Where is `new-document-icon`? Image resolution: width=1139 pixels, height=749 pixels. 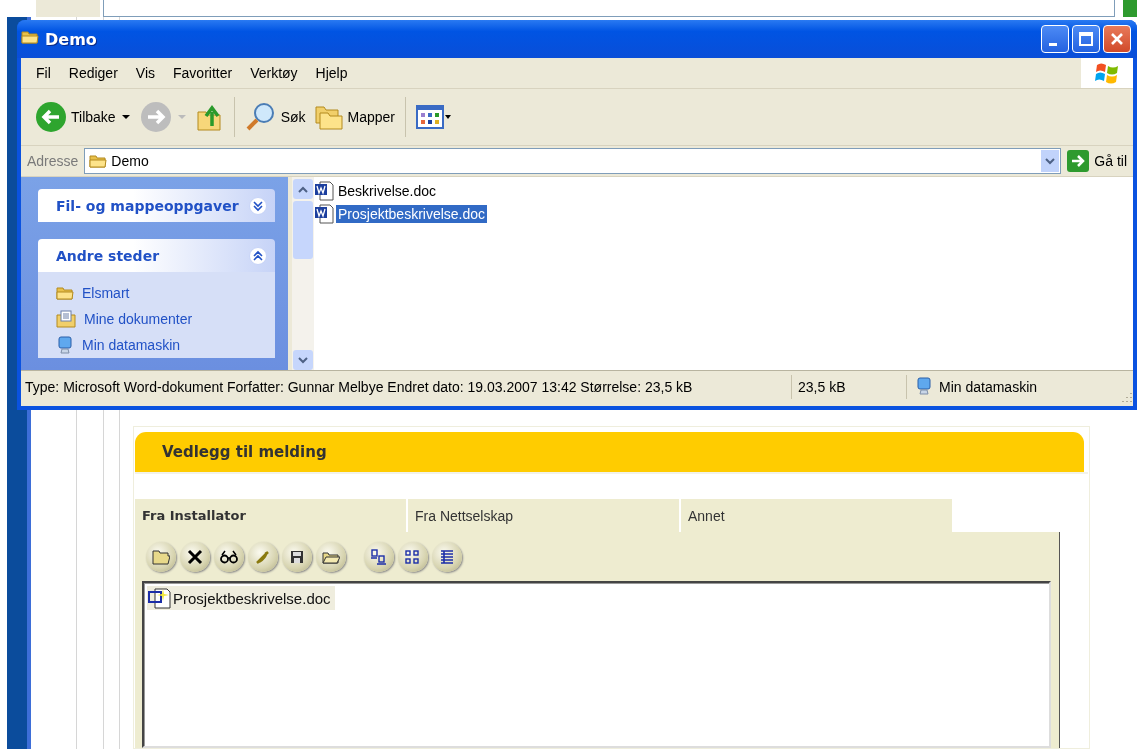
new-document-icon is located at coordinates (160, 598).